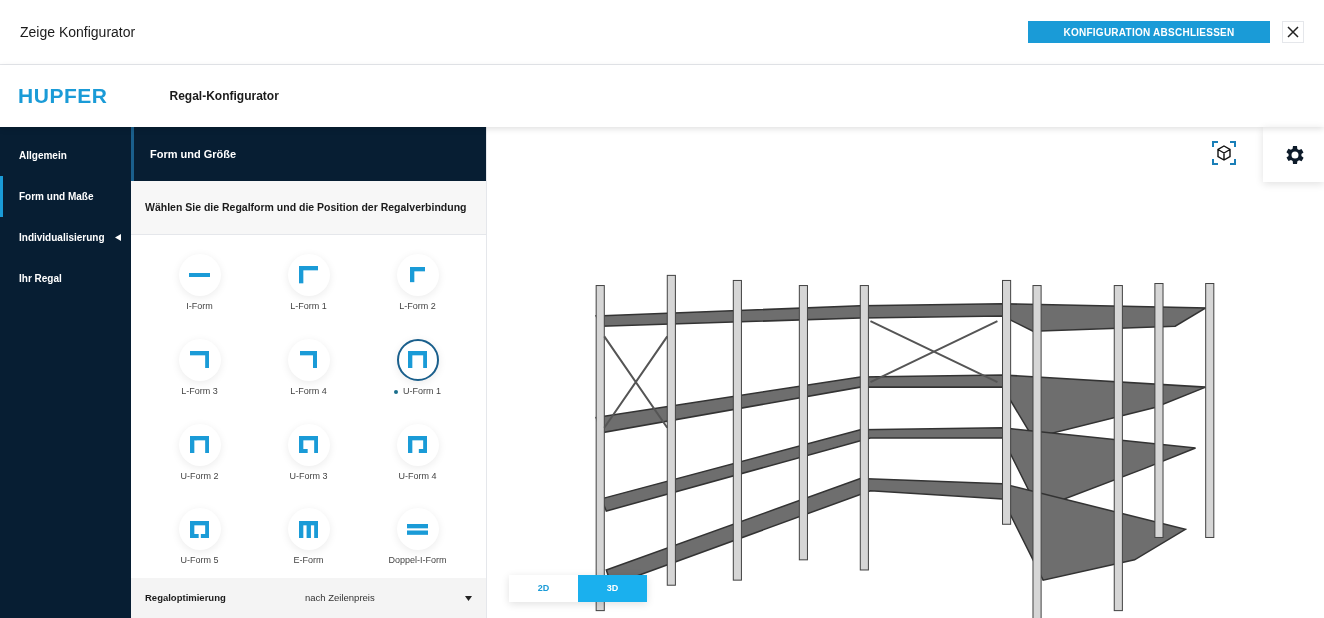 The width and height of the screenshot is (1324, 618). Describe the element at coordinates (199, 306) in the screenshot. I see `shape-label: I-Form` at that location.